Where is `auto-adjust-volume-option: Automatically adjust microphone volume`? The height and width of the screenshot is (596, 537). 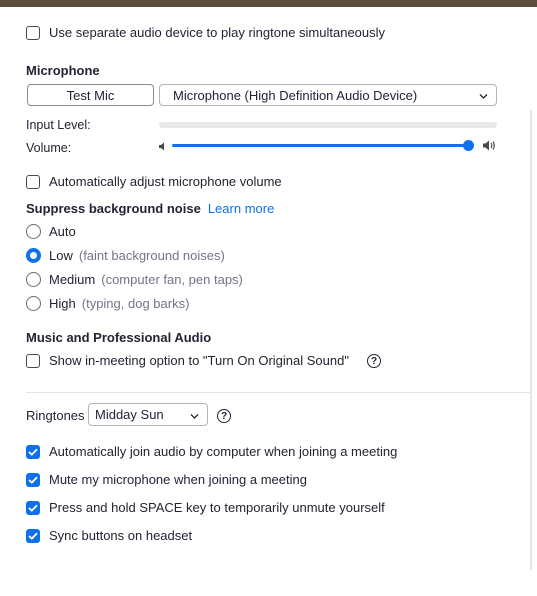
auto-adjust-volume-option: Automatically adjust microphone volume is located at coordinates (154, 181).